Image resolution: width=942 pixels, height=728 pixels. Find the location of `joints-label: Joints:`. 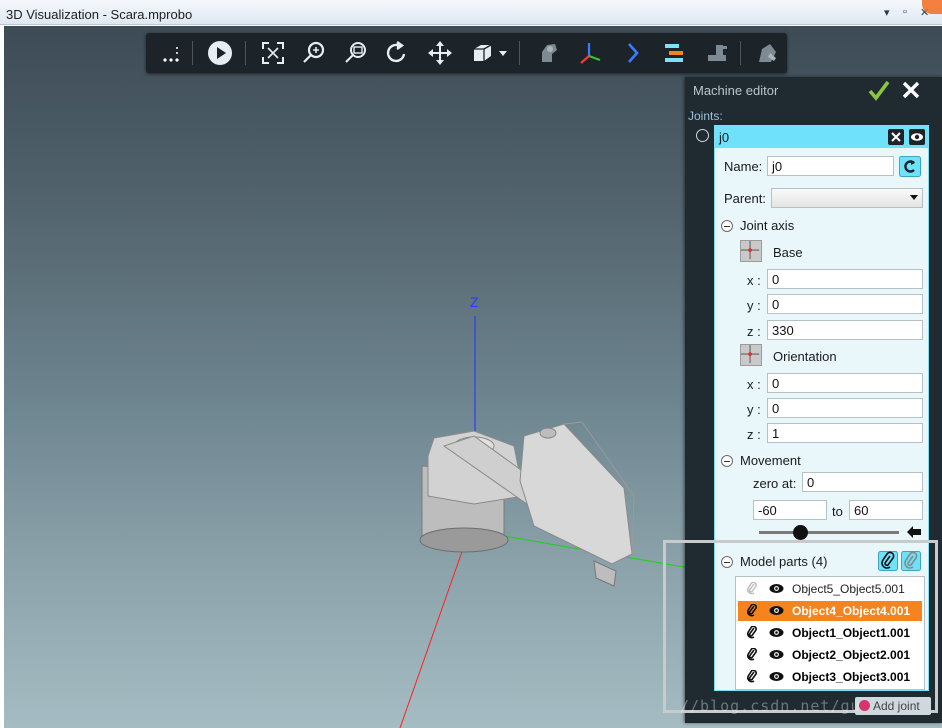

joints-label: Joints: is located at coordinates (705, 116).